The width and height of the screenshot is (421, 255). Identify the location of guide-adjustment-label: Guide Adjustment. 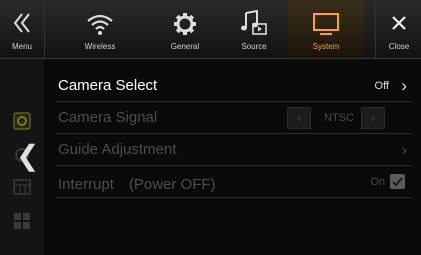
(117, 149).